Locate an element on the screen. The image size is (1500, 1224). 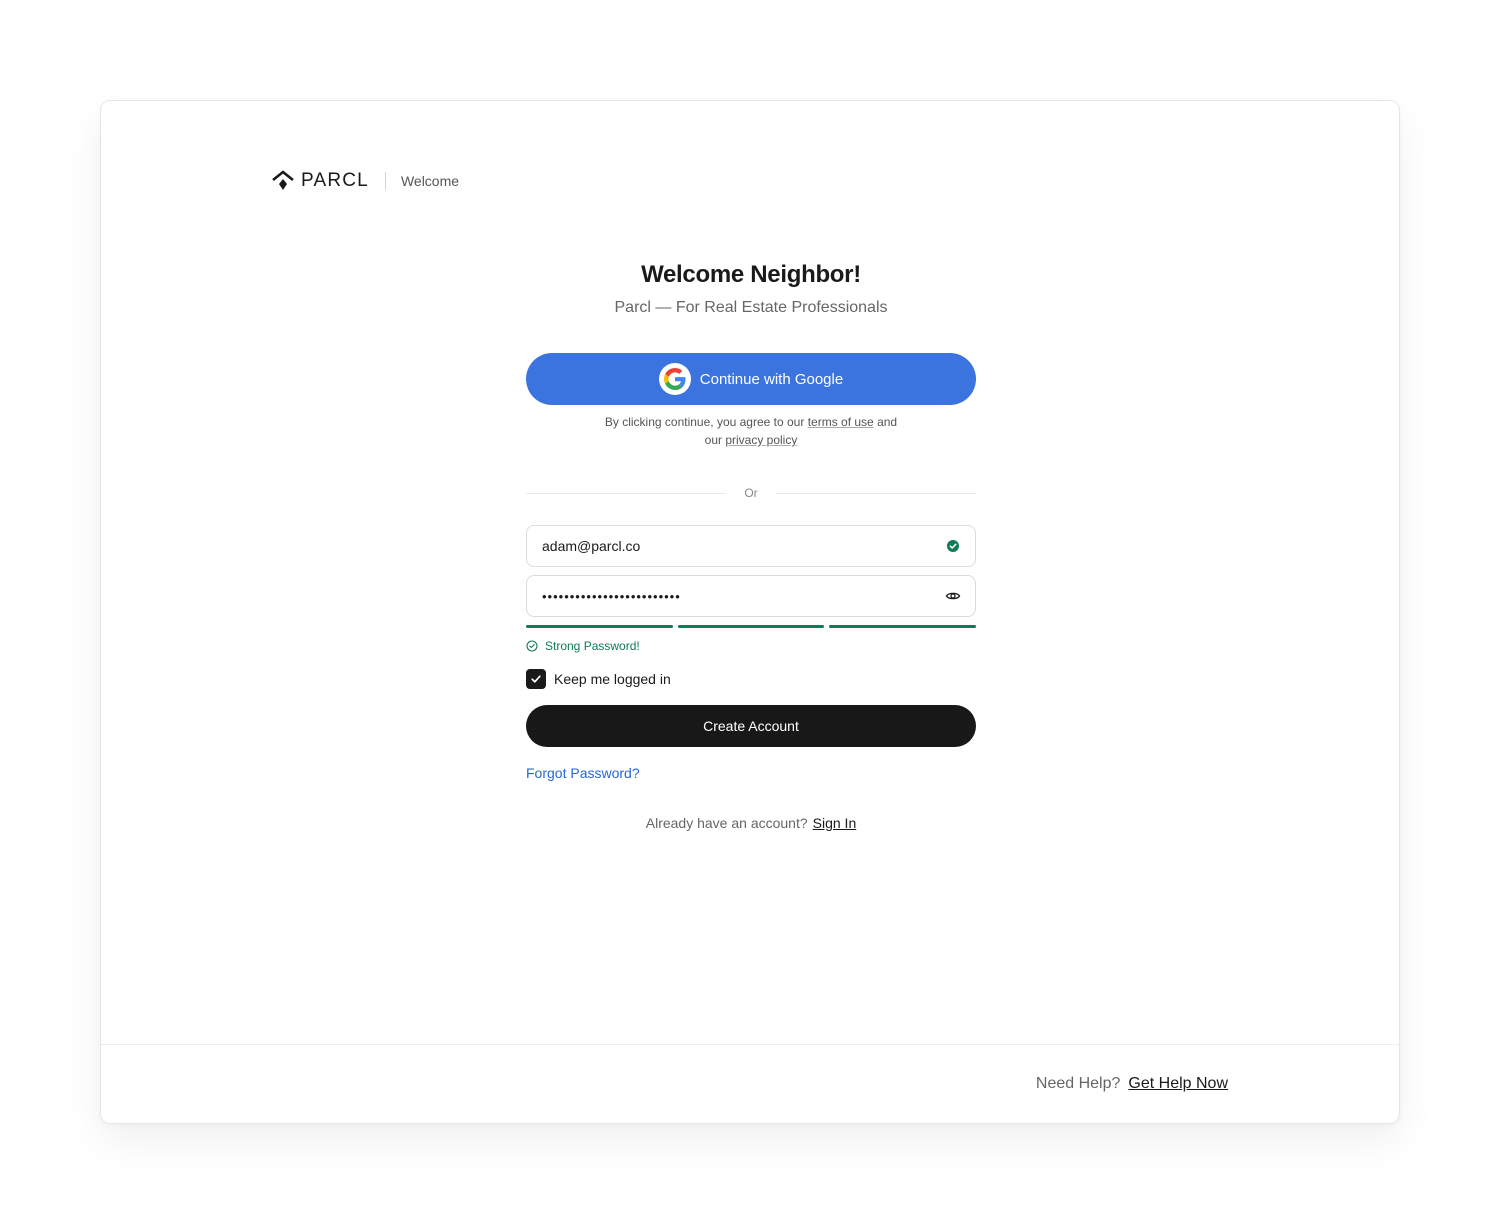
keep-logged-in-option: Keep me logged in is located at coordinates (751, 679).